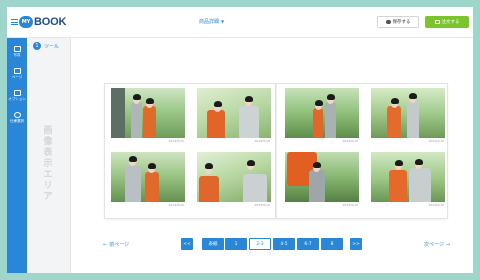 The image size is (480, 280). What do you see at coordinates (17, 49) in the screenshot?
I see `photo-icon` at bounding box center [17, 49].